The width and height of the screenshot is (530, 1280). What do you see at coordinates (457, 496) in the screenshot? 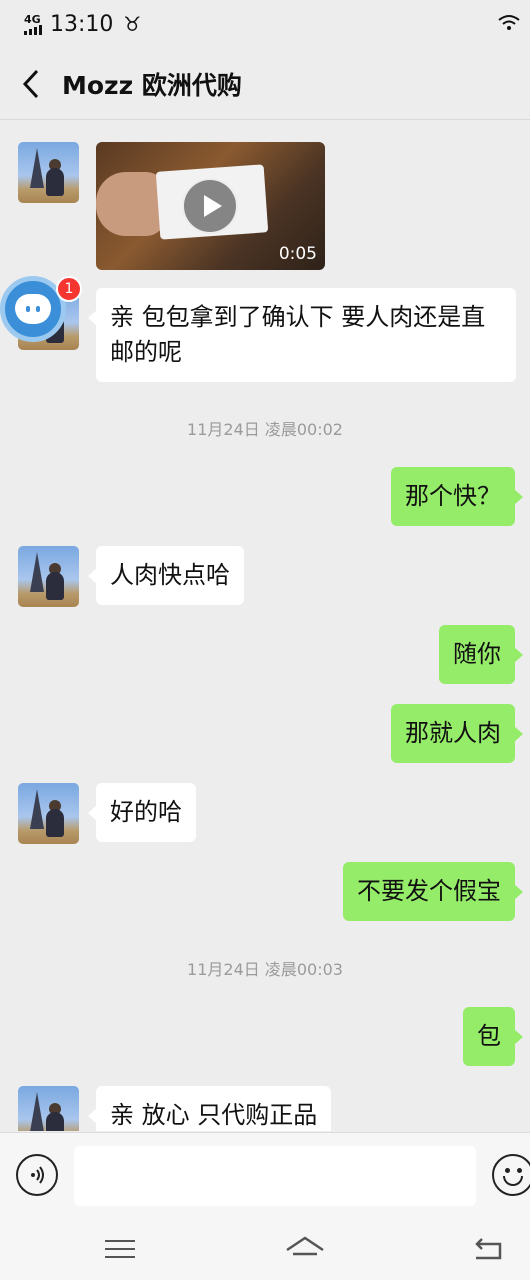
I see `message-bubble-outgoing: 那个快？` at bounding box center [457, 496].